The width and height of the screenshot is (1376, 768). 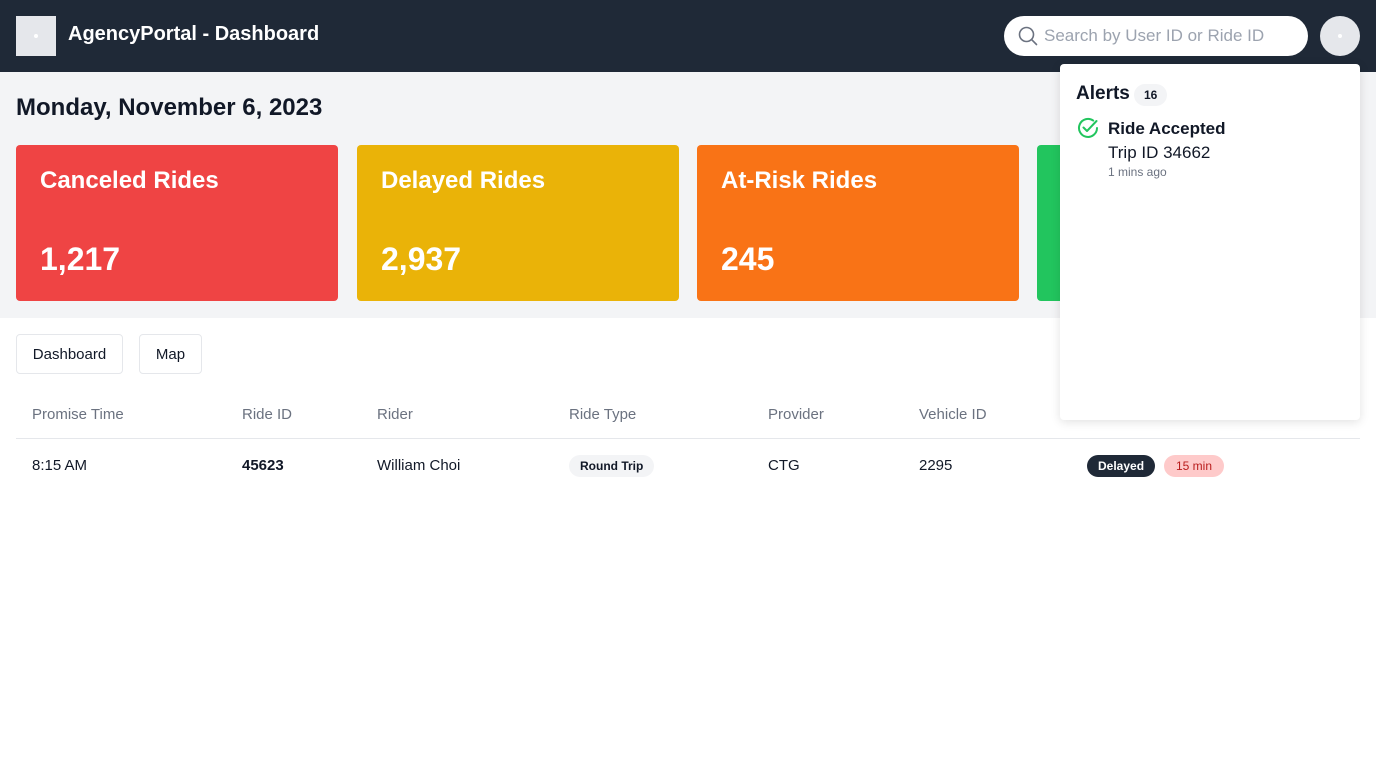 I want to click on search-box, so click(x=1156, y=36).